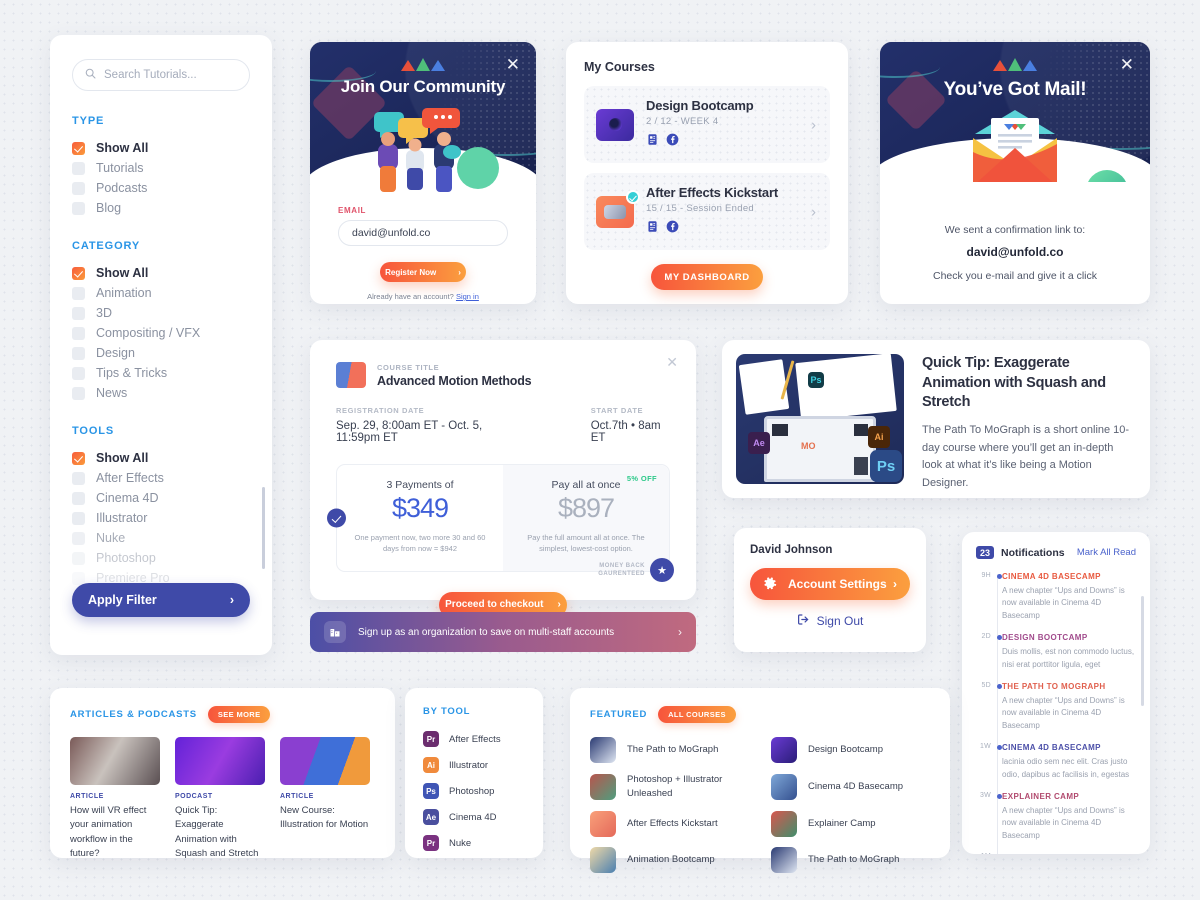 This screenshot has width=1200, height=900. I want to click on course-links, so click(712, 229).